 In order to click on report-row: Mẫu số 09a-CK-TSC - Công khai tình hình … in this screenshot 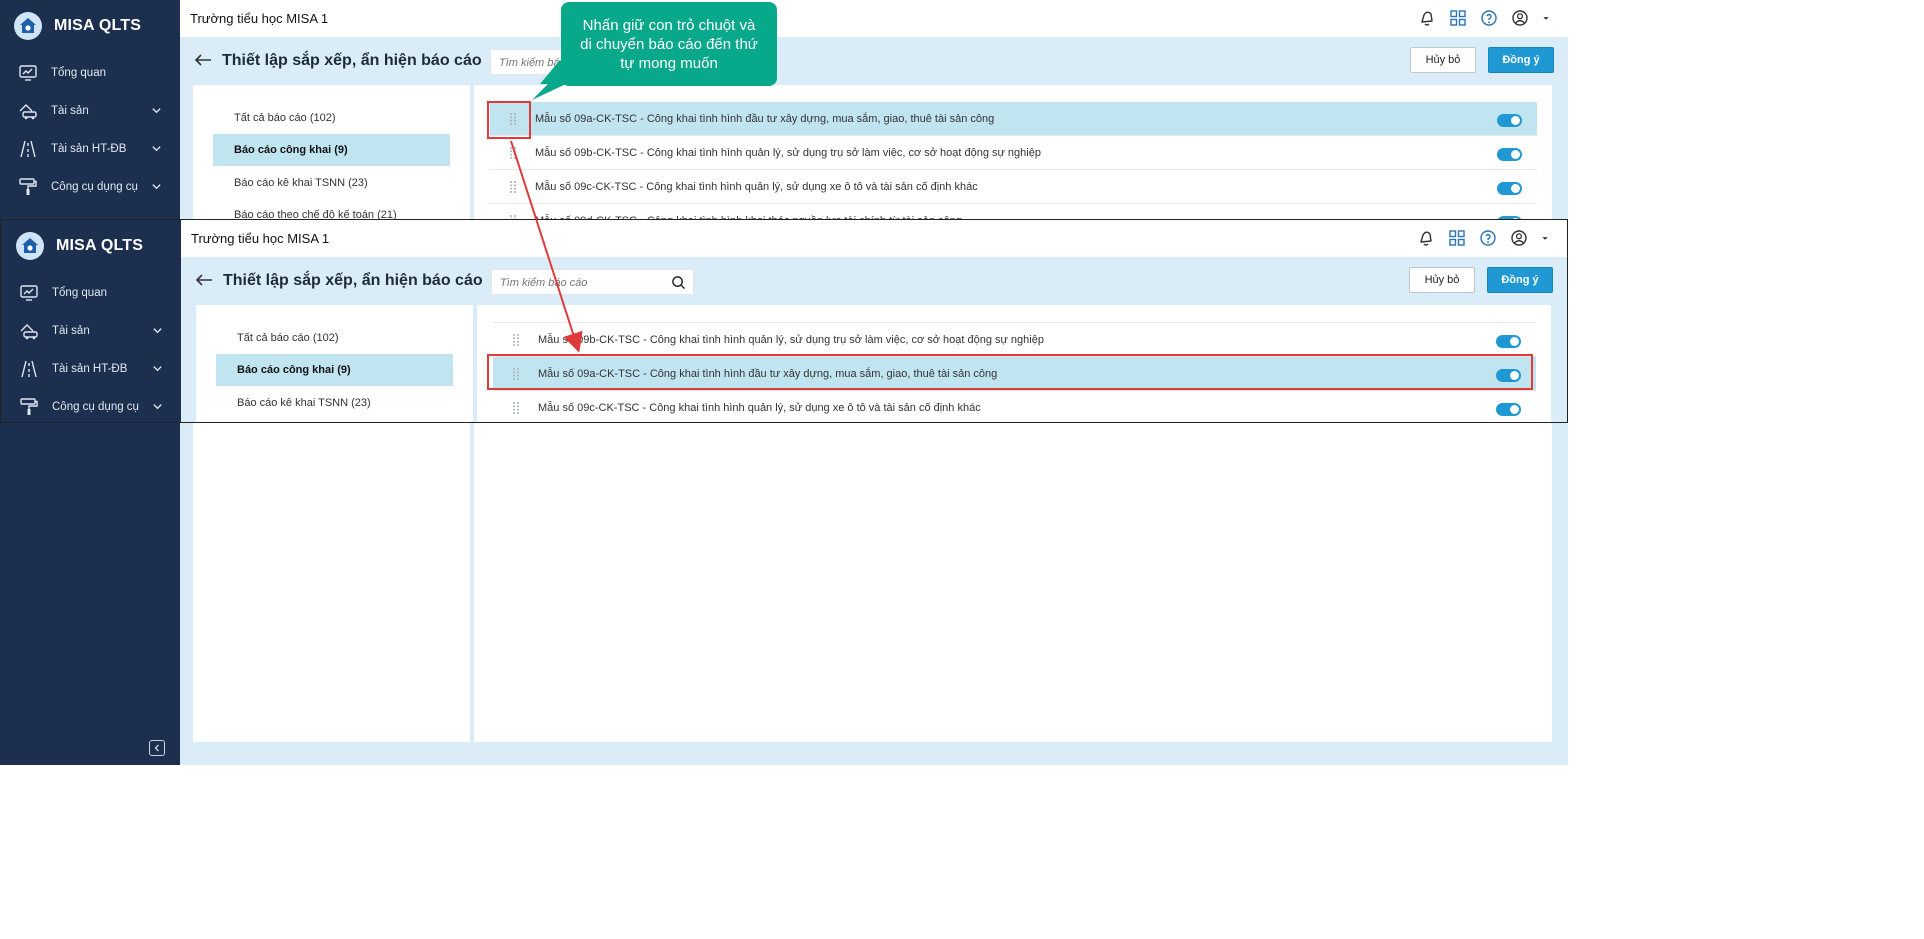, I will do `click(1013, 119)`.